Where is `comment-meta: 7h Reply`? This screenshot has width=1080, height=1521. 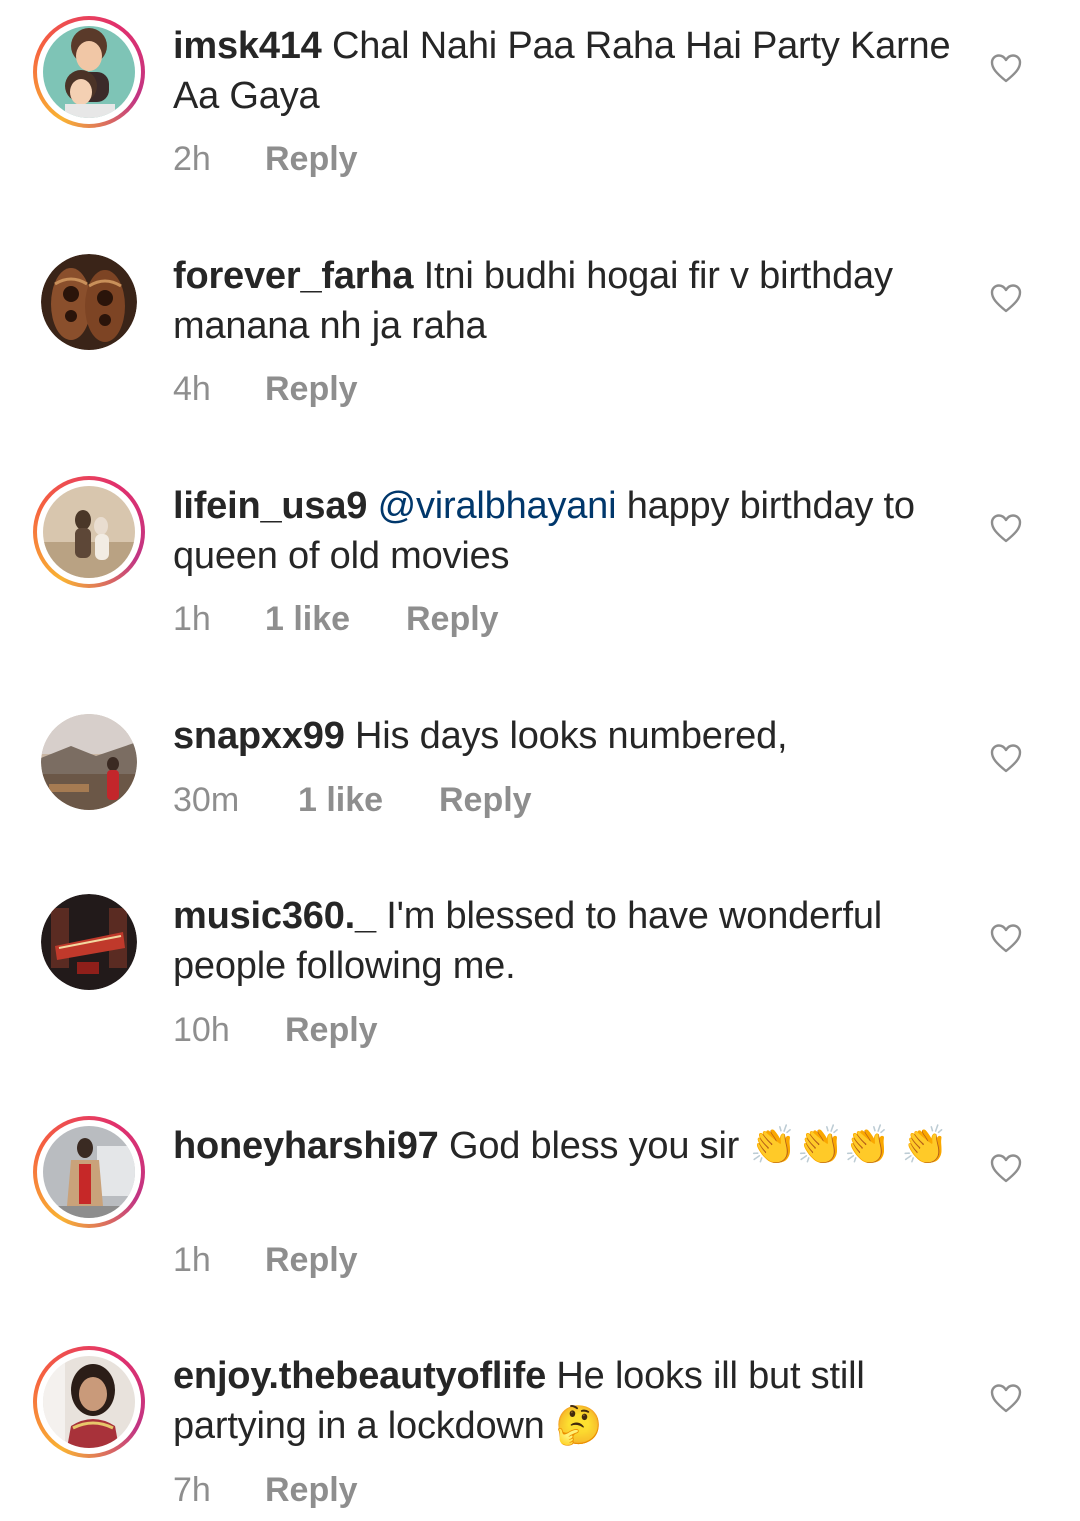 comment-meta: 7h Reply is located at coordinates (265, 1490).